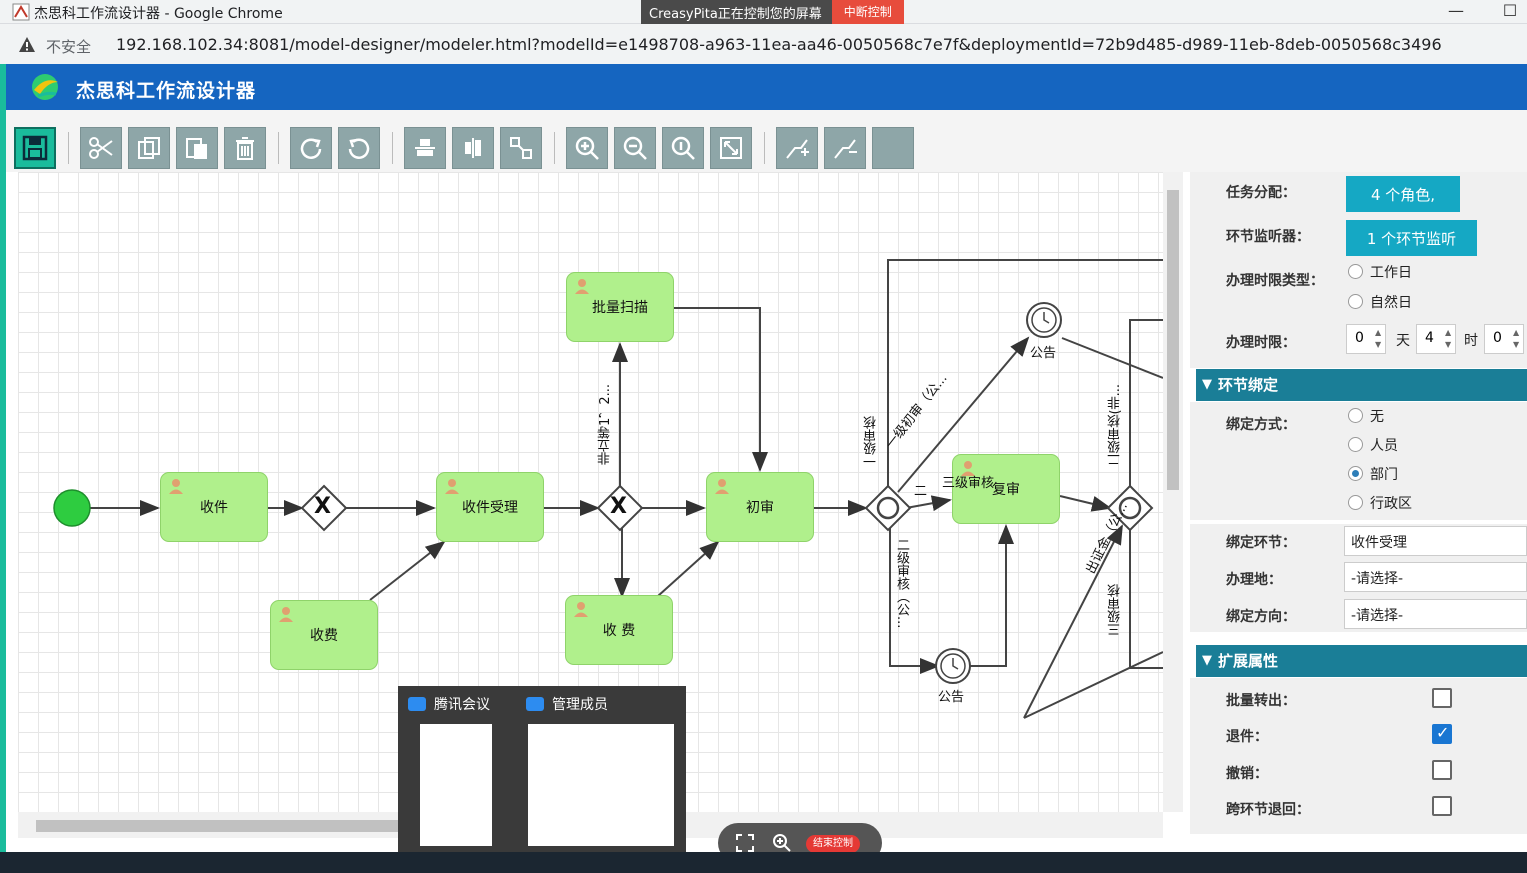 This screenshot has height=873, width=1527. What do you see at coordinates (1261, 701) in the screenshot?
I see `batch-out-label: 批量转出：` at bounding box center [1261, 701].